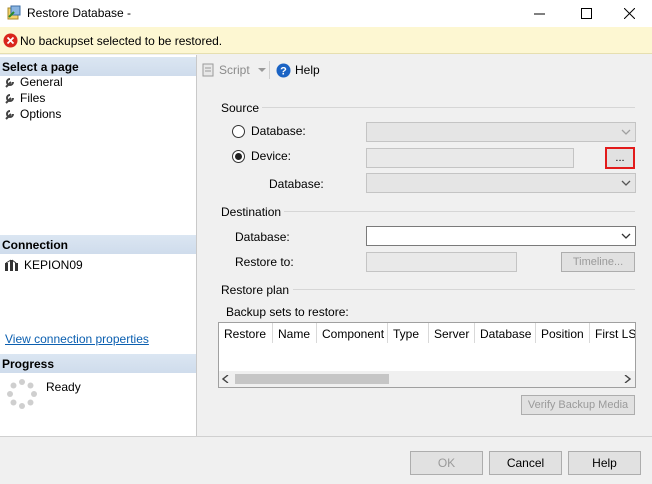 The image size is (652, 484). I want to click on script-button: Script, so click(233, 70).